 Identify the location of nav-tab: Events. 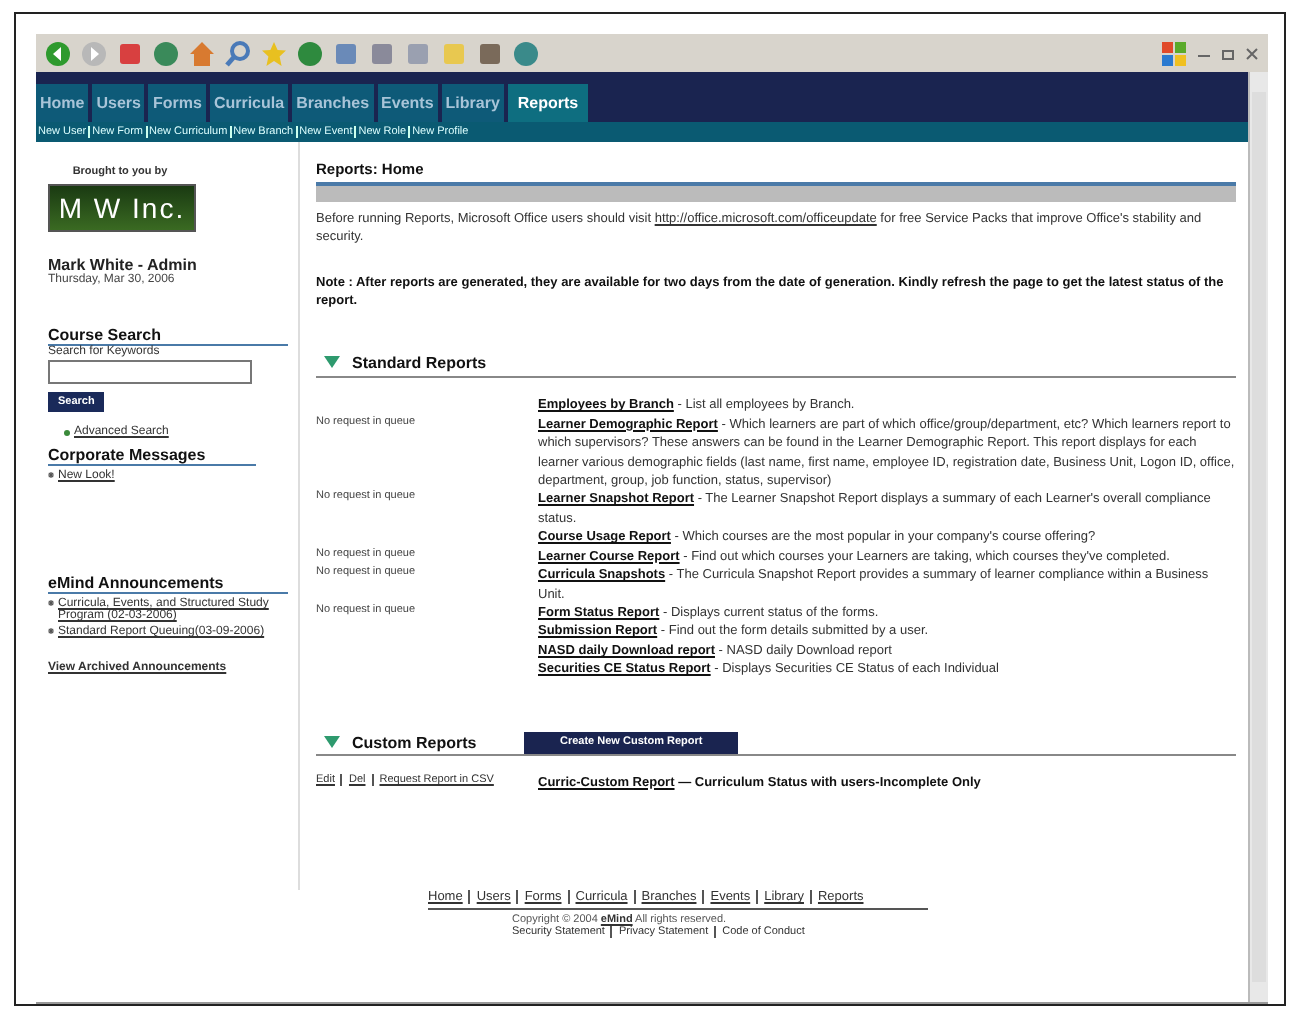
(407, 103).